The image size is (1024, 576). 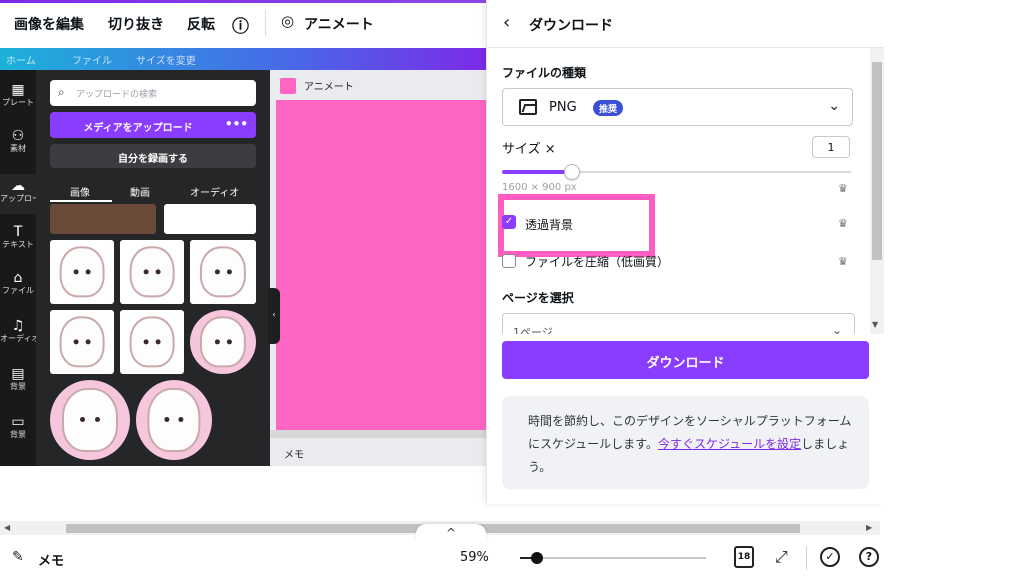 I want to click on music-icon: ♫, so click(x=18, y=326).